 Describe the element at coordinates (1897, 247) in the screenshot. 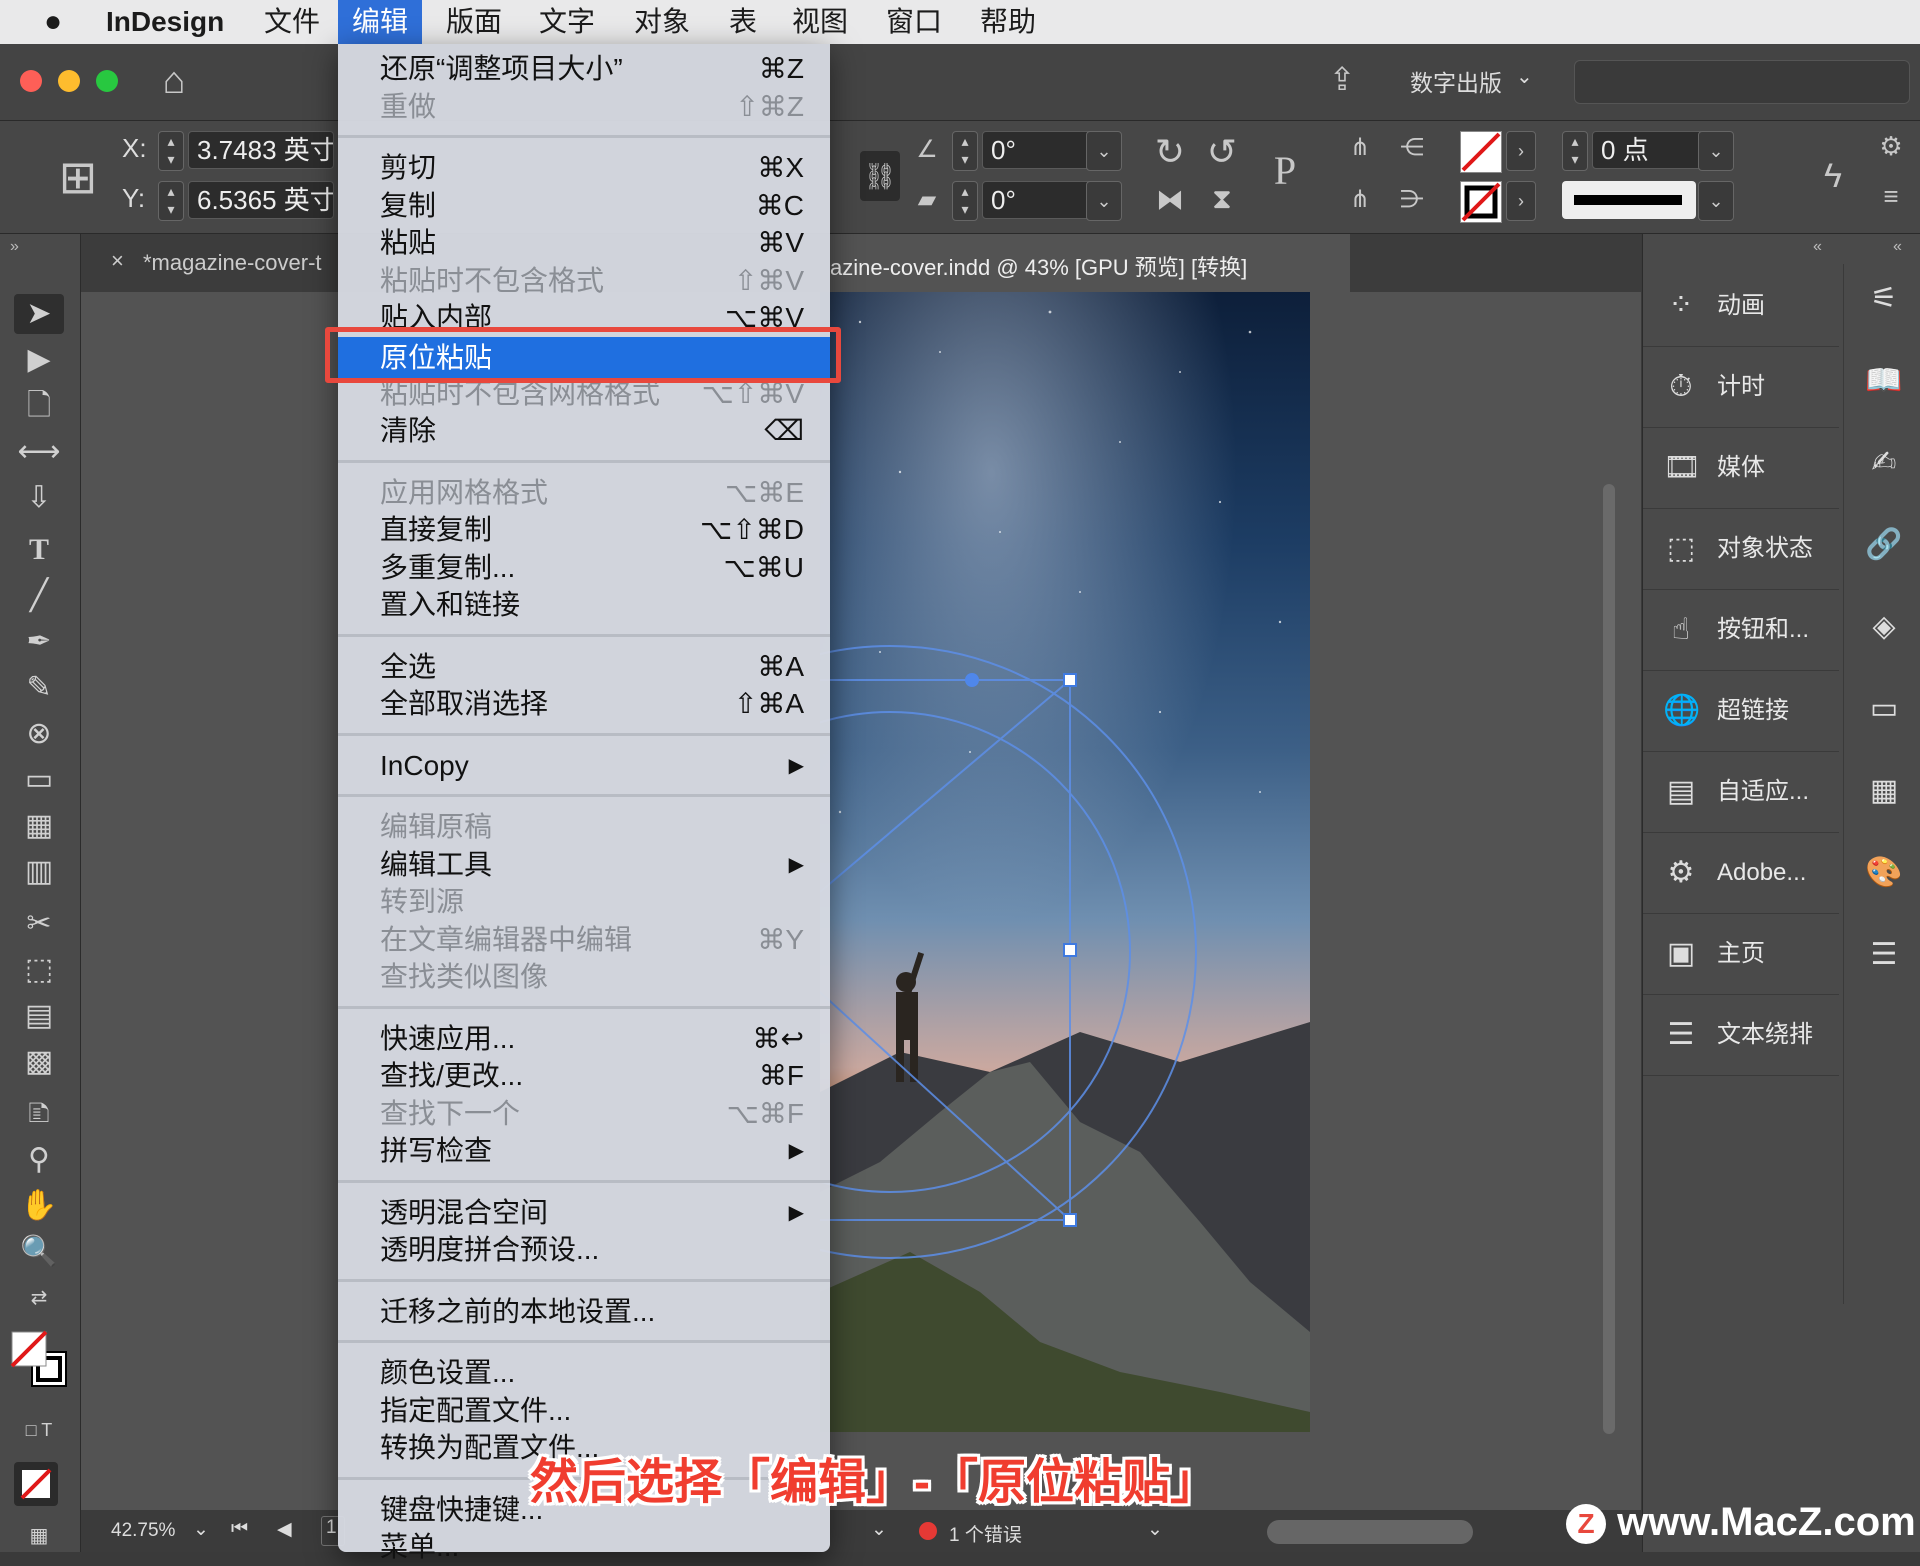

I see `collapse-dock-icon: «` at that location.